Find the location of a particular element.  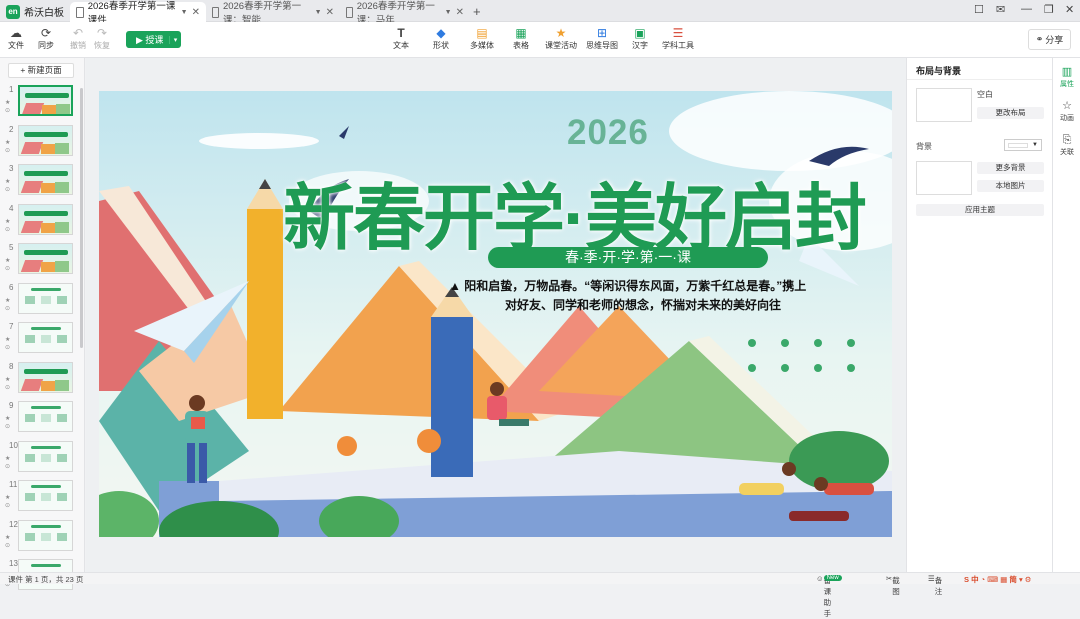

slide-thumbnail: 9 ★ ⊙ is located at coordinates (42, 420).